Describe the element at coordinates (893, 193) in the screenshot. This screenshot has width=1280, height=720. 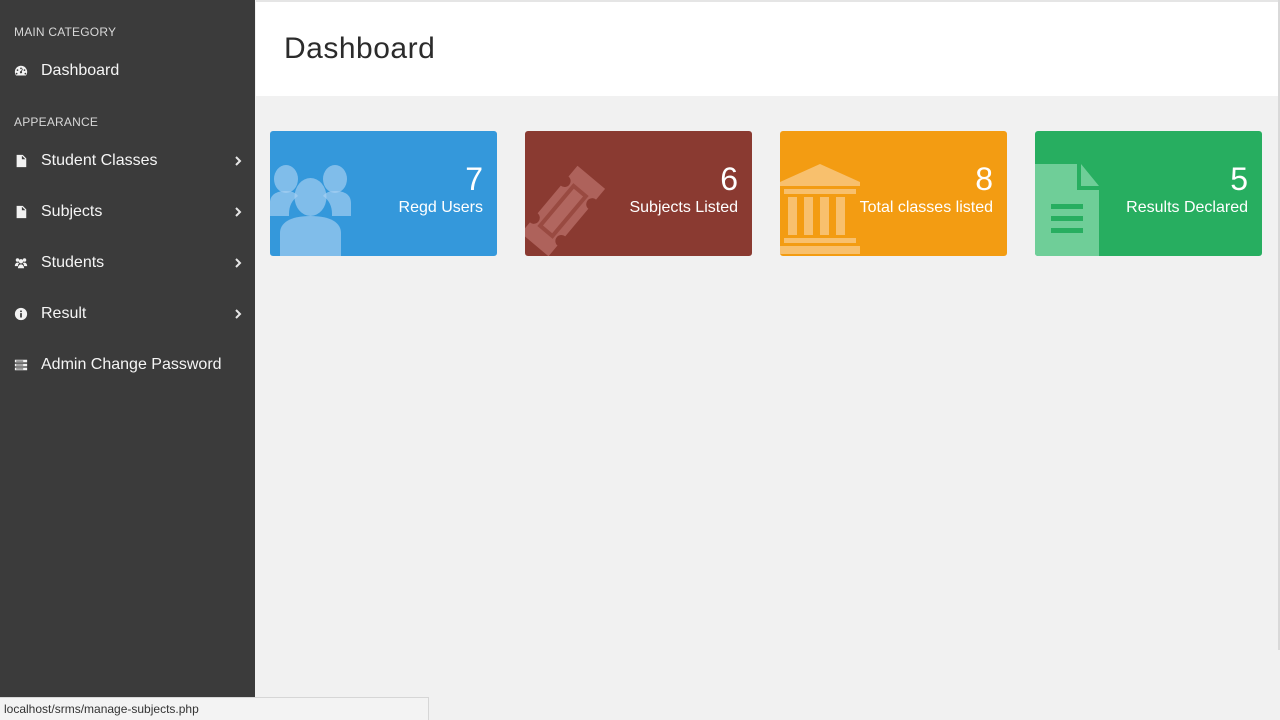
I see `stat-card-total-classes: 8 Total classes listed` at that location.